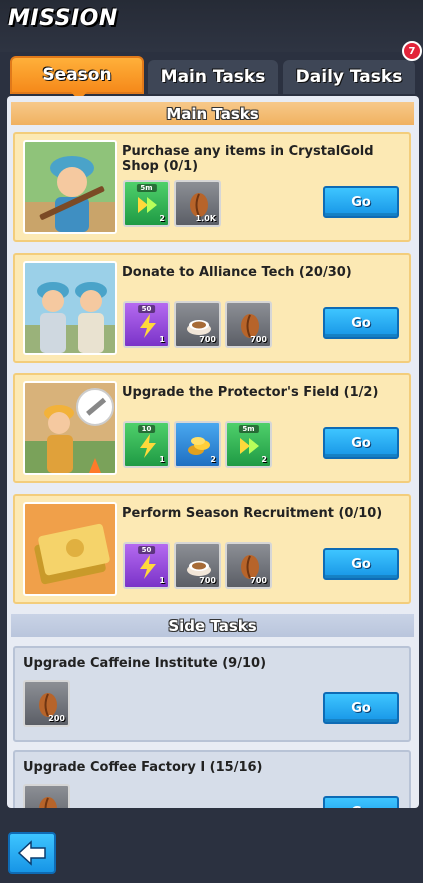 The image size is (423, 883). I want to click on reward-coffee-bean, so click(46, 796).